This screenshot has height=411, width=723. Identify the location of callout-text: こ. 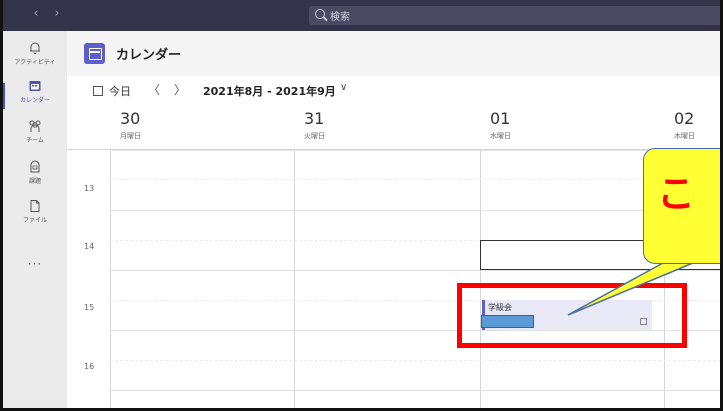
(676, 194).